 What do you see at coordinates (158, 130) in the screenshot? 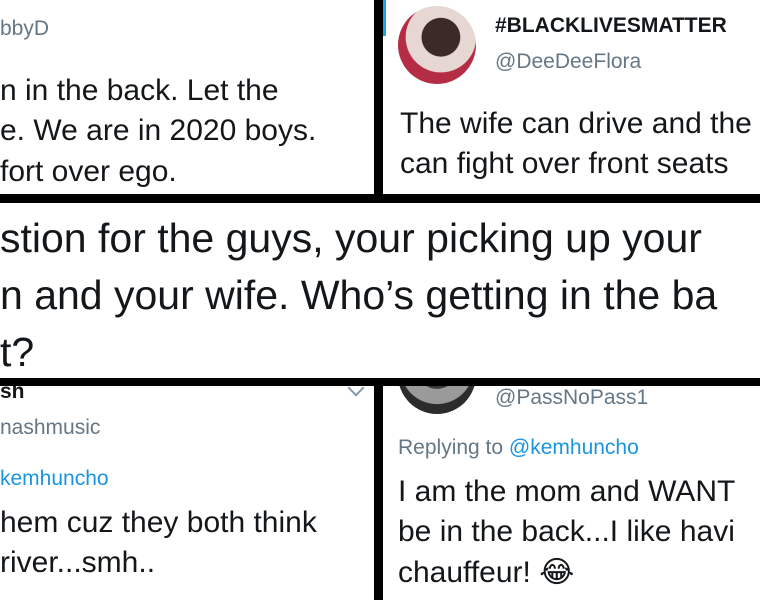
I see `tweet-text-line-2: e. We are in 2020 boys.` at bounding box center [158, 130].